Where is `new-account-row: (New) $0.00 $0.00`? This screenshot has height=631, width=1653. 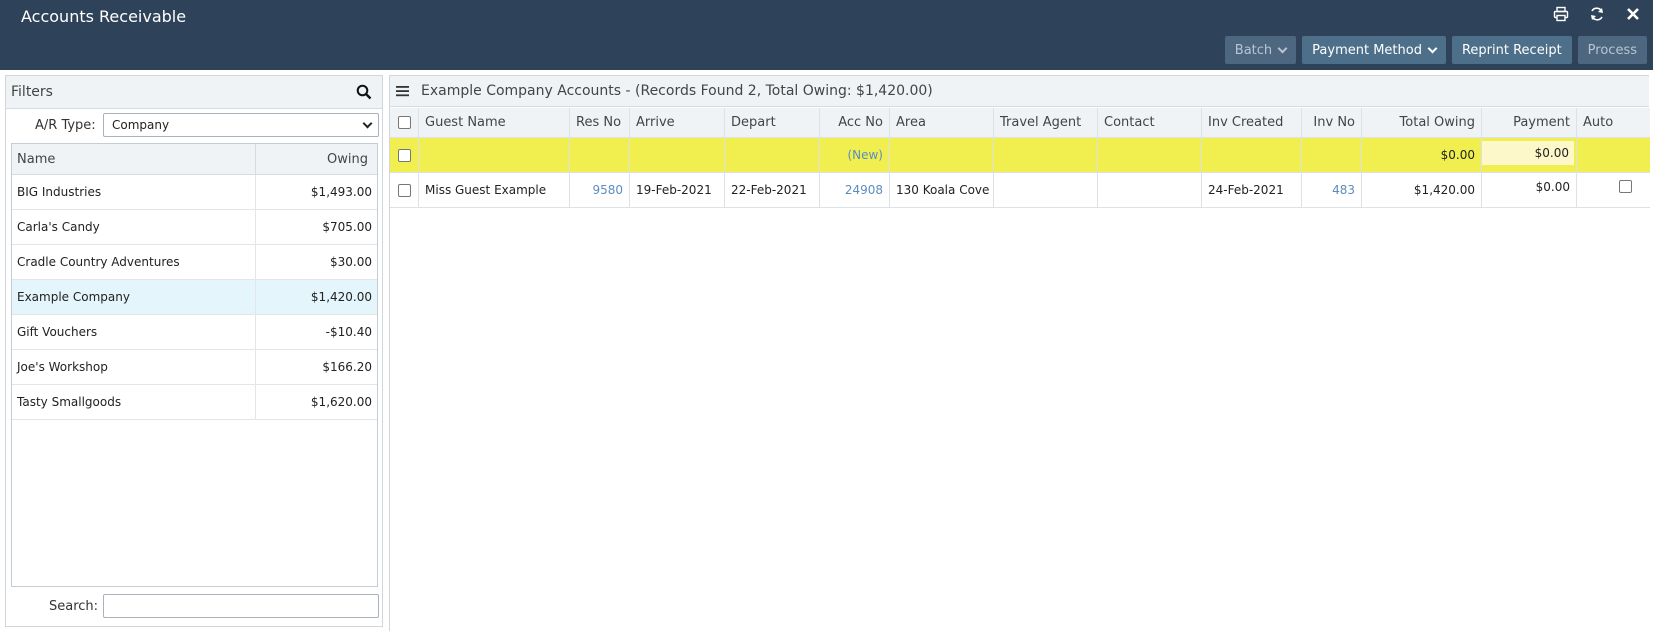
new-account-row: (New) $0.00 $0.00 is located at coordinates (1020, 155).